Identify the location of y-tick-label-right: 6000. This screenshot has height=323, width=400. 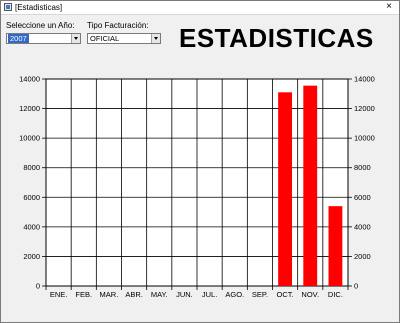
(362, 197).